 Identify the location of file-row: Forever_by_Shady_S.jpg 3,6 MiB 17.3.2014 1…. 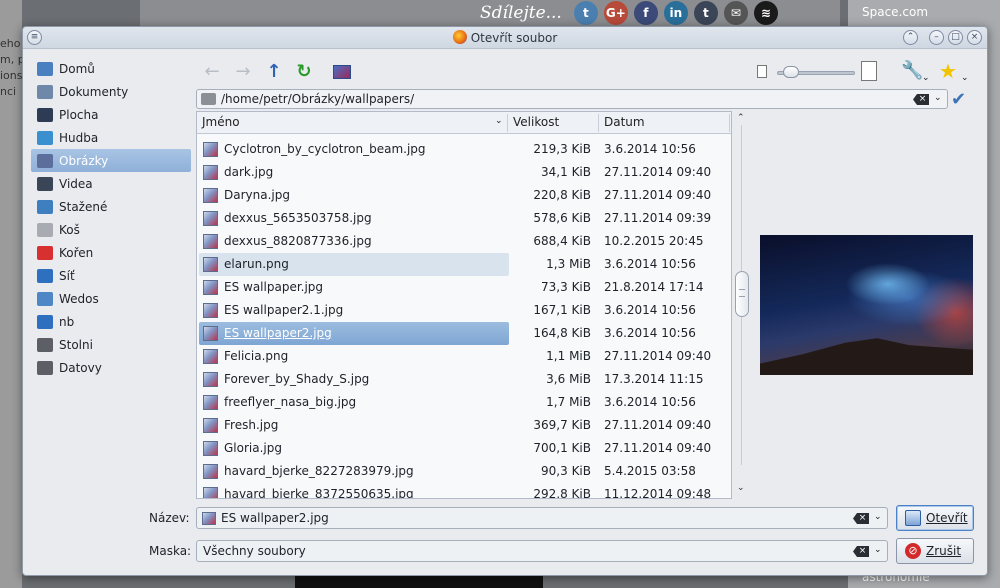
(464, 379).